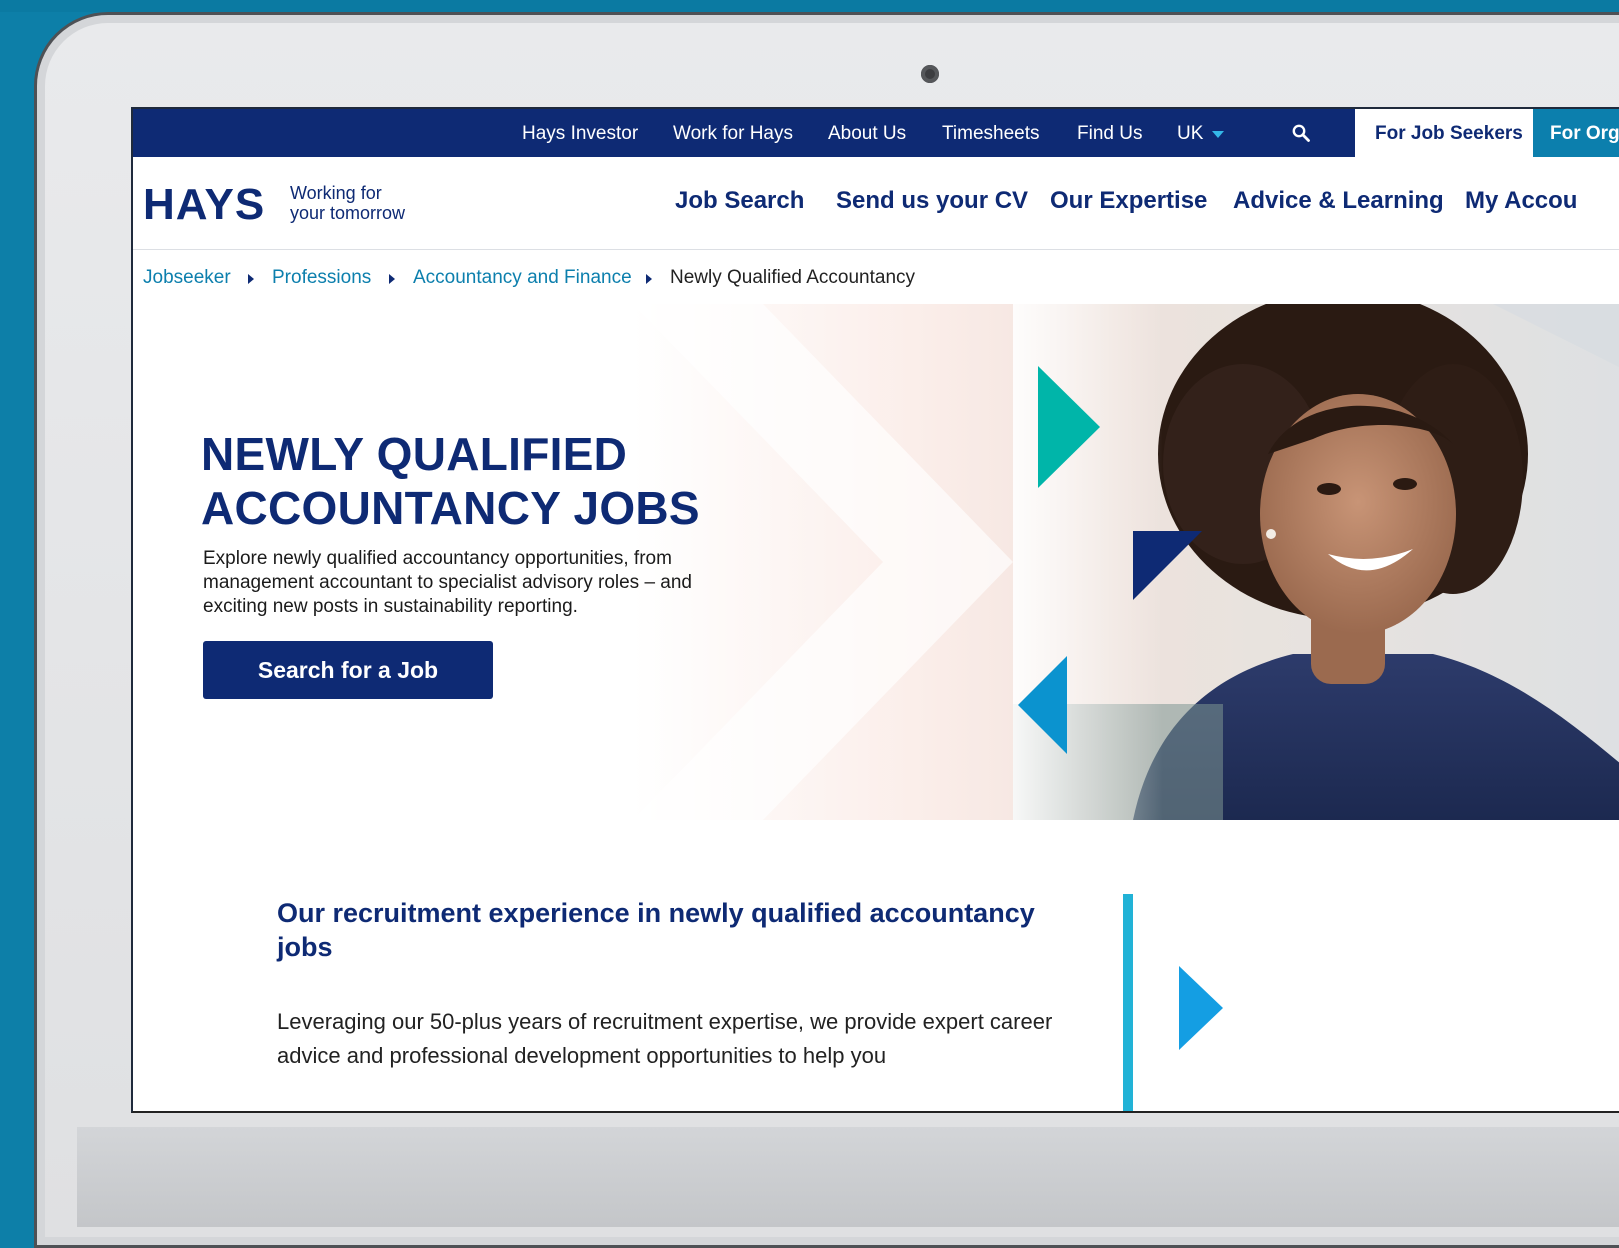 This screenshot has height=1248, width=1619. Describe the element at coordinates (733, 134) in the screenshot. I see `link-work-for-hays: Work for Hays` at that location.